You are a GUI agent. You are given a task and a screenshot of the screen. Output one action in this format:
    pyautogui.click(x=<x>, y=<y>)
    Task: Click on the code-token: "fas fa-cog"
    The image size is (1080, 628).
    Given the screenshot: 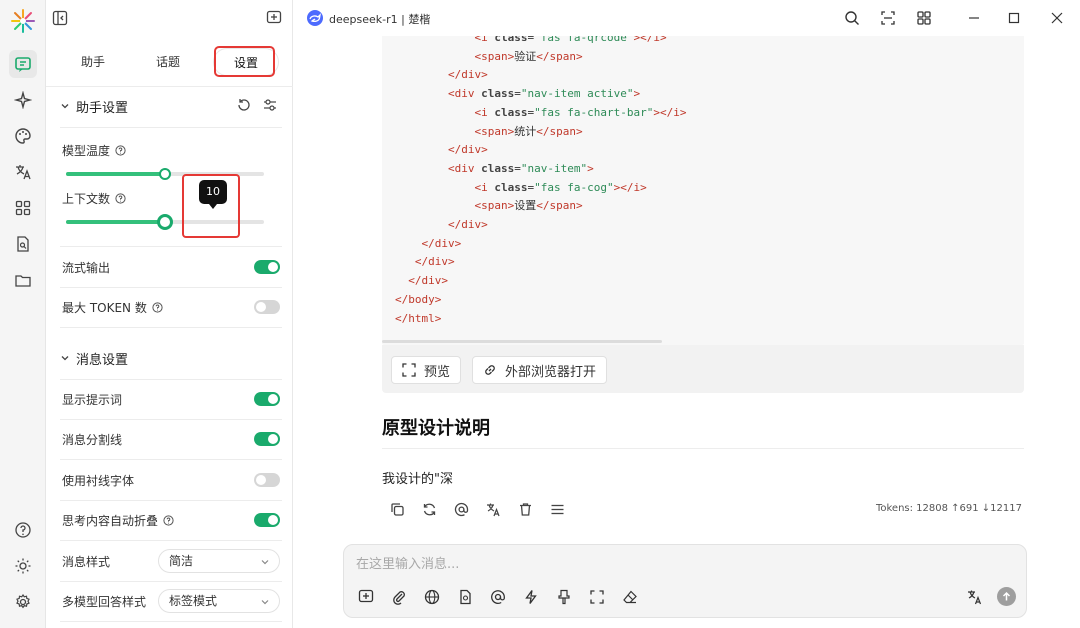 What is the action you would take?
    pyautogui.click(x=574, y=187)
    